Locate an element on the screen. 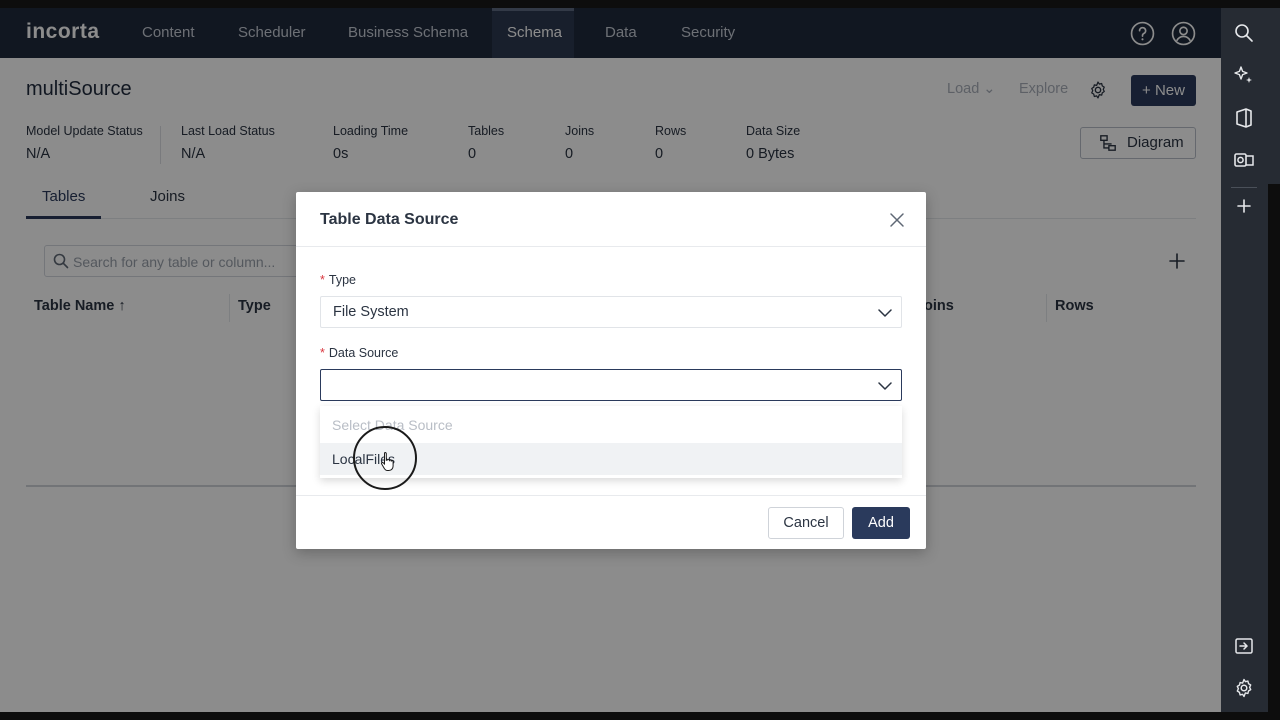  rail-divider is located at coordinates (1244, 187).